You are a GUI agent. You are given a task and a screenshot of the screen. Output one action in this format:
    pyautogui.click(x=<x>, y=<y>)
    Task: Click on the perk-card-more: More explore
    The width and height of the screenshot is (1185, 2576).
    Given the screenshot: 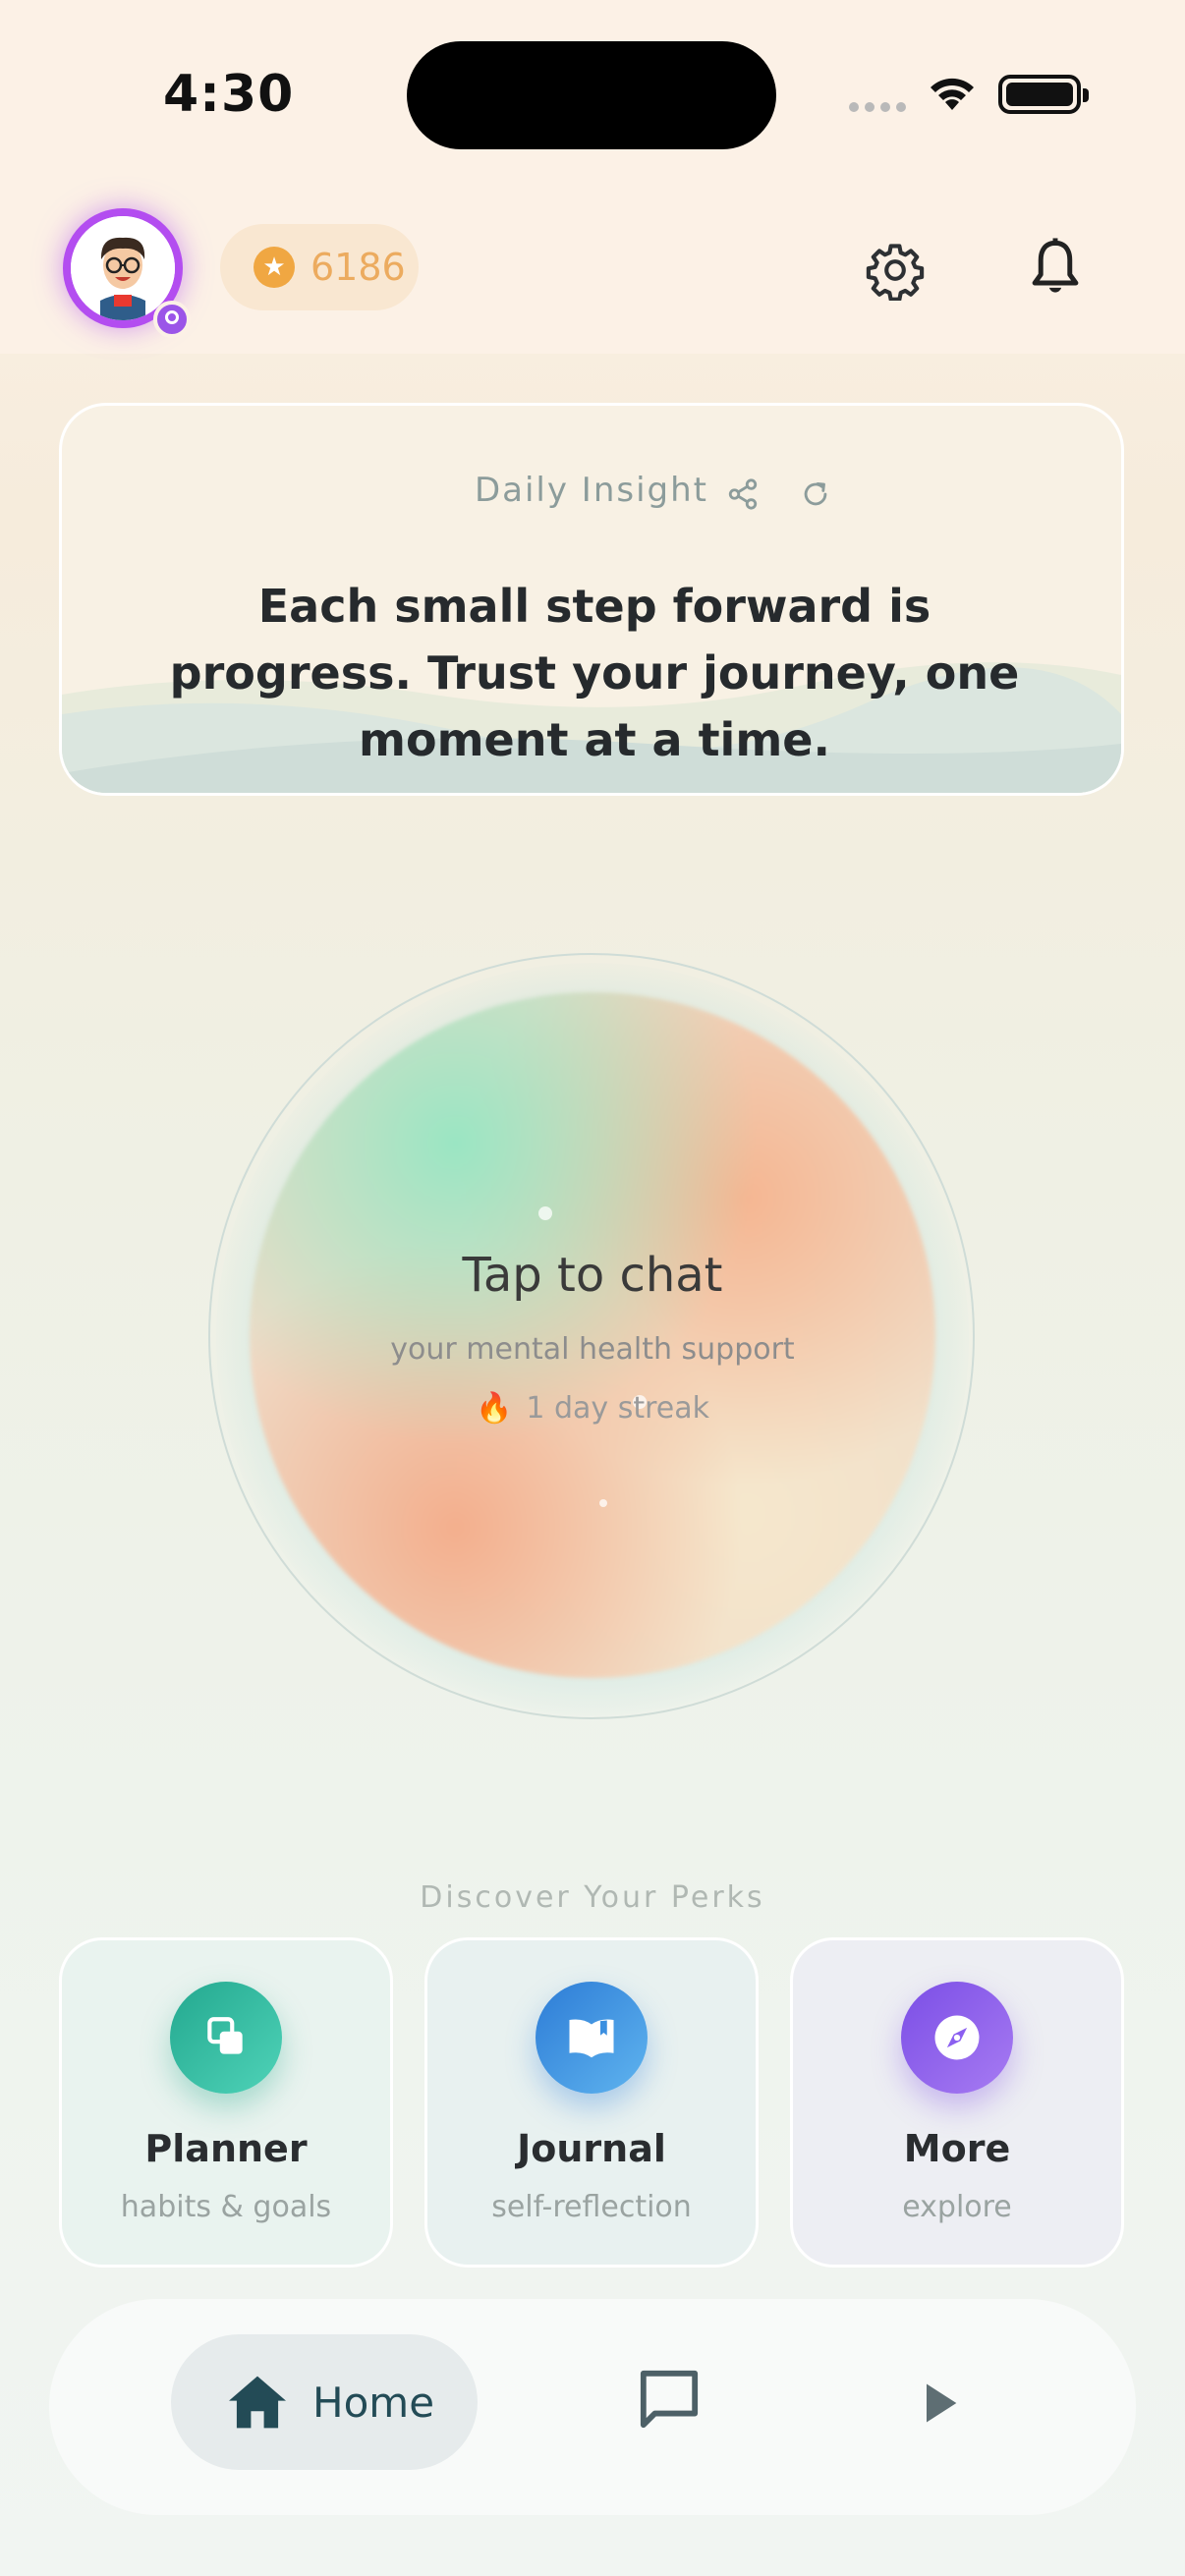 What is the action you would take?
    pyautogui.click(x=957, y=2102)
    